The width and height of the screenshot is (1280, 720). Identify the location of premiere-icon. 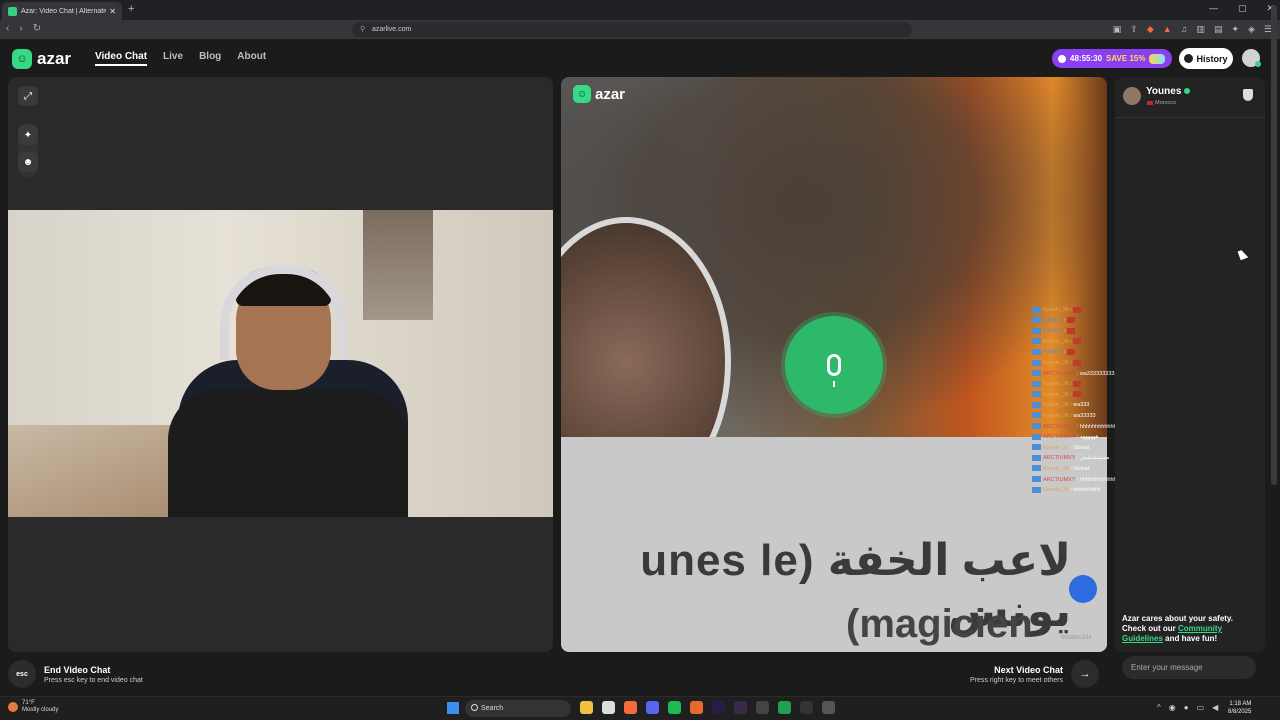
(718, 707).